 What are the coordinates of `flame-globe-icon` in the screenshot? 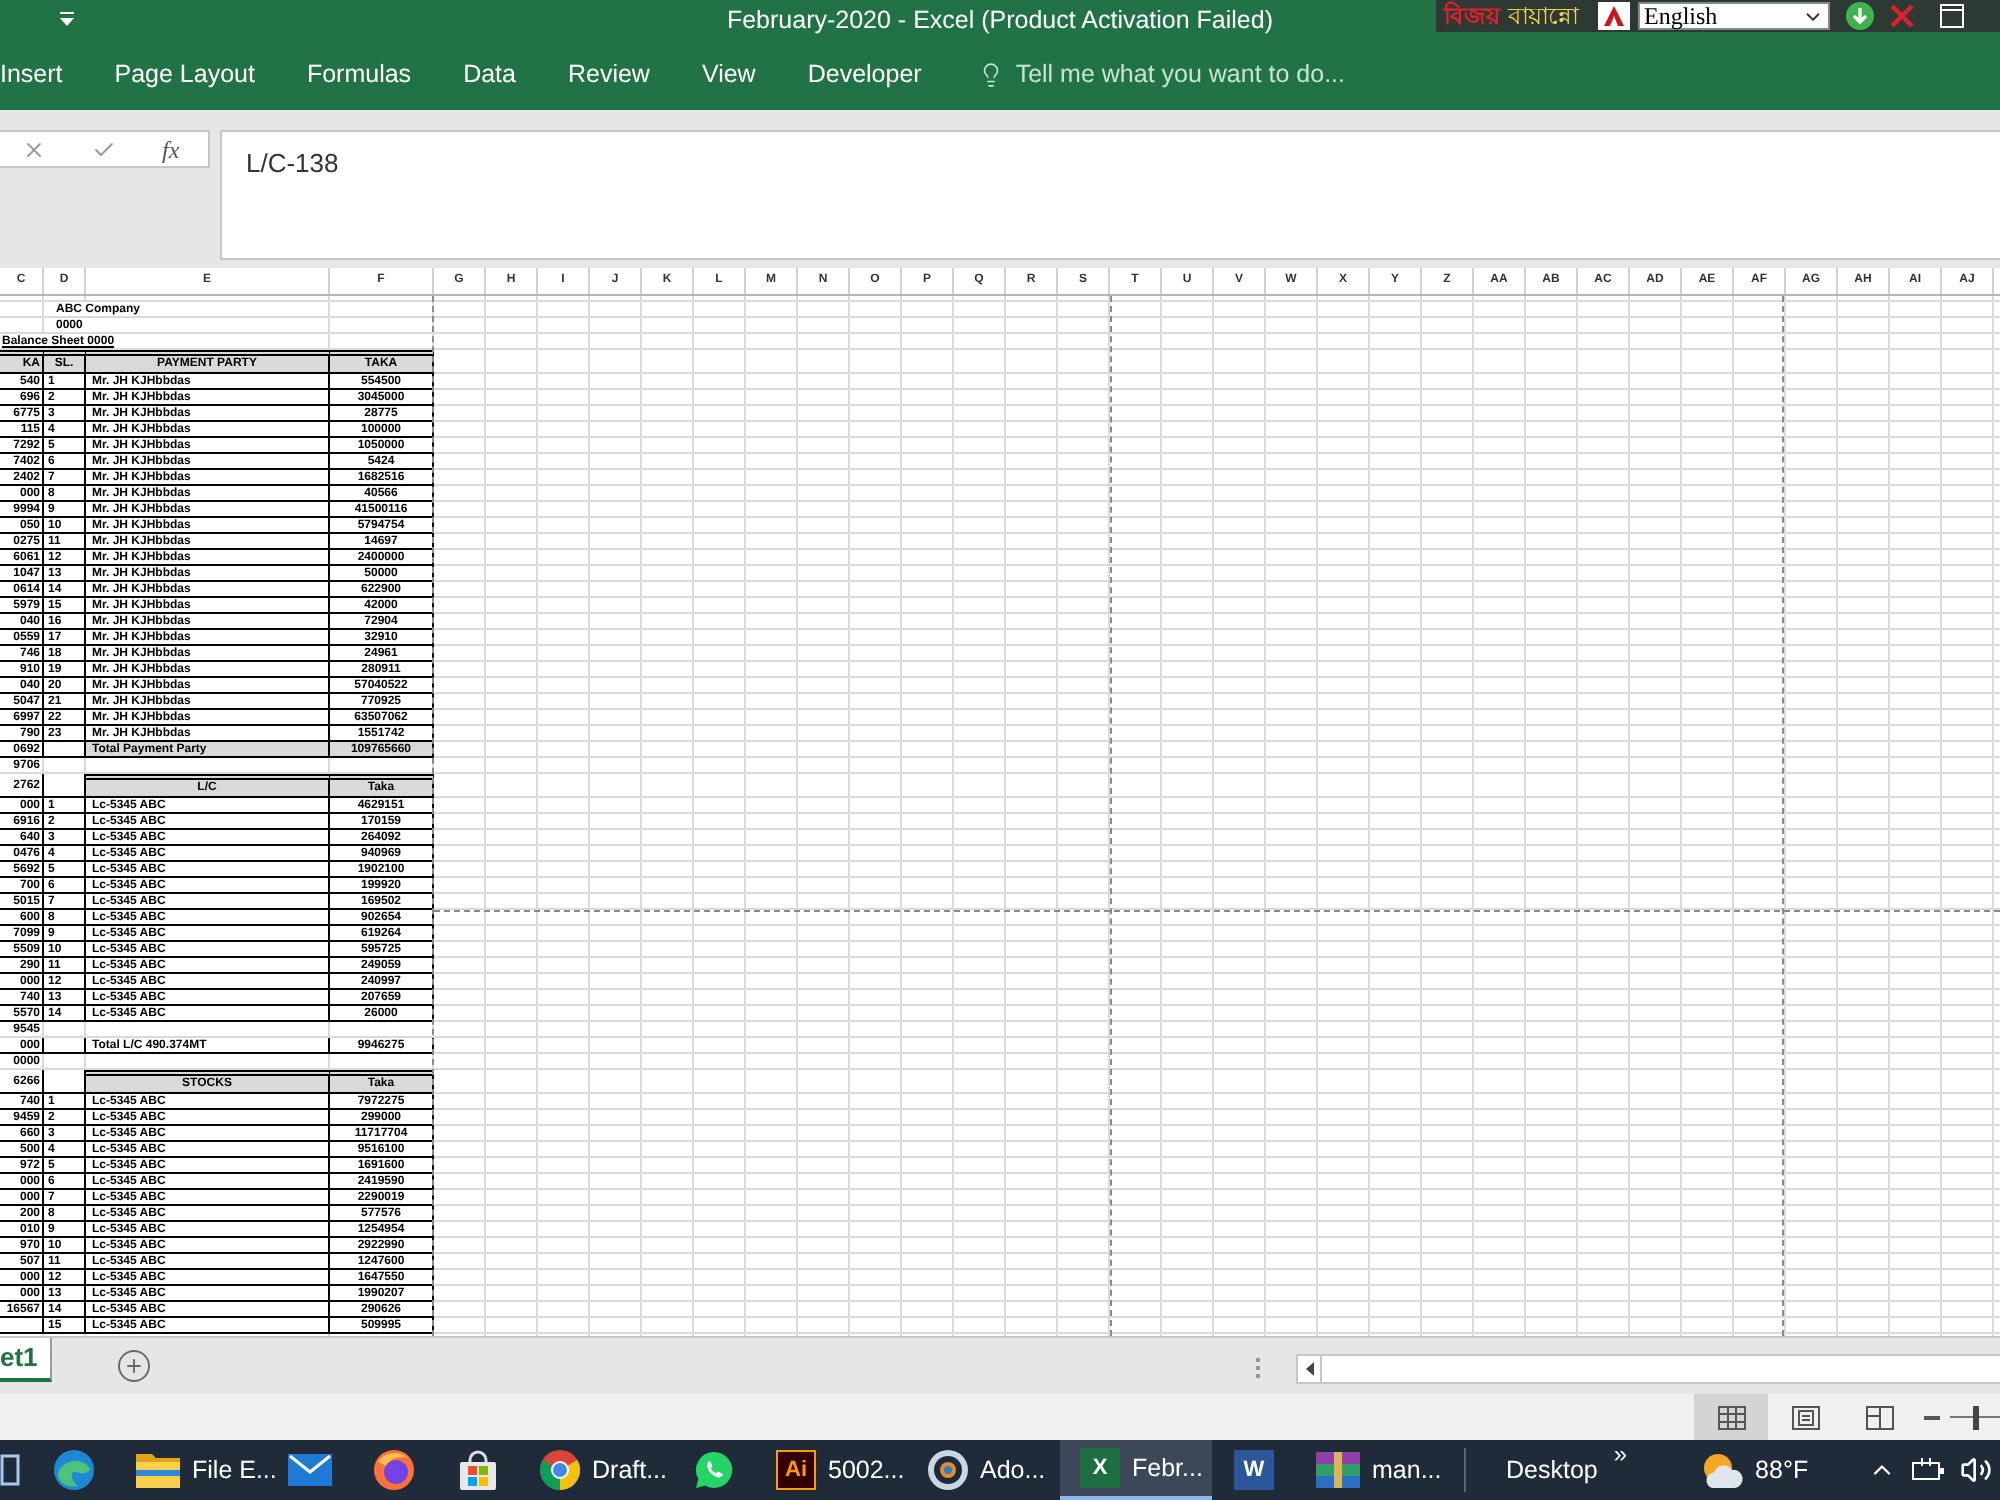 It's located at (394, 1470).